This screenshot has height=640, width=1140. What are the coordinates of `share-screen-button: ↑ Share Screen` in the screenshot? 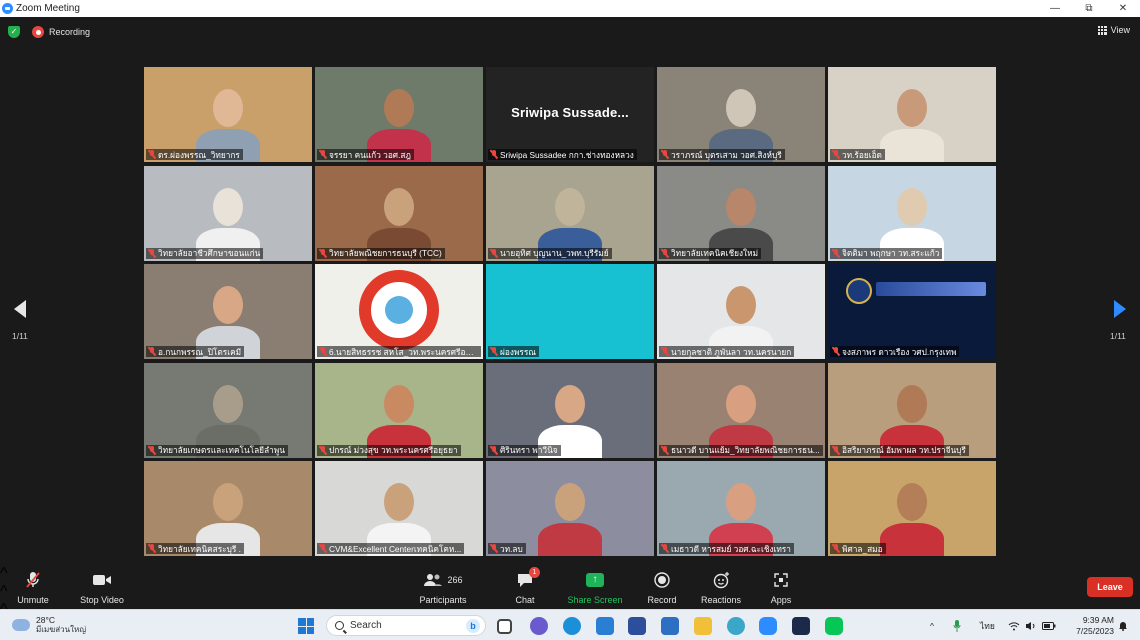 It's located at (595, 588).